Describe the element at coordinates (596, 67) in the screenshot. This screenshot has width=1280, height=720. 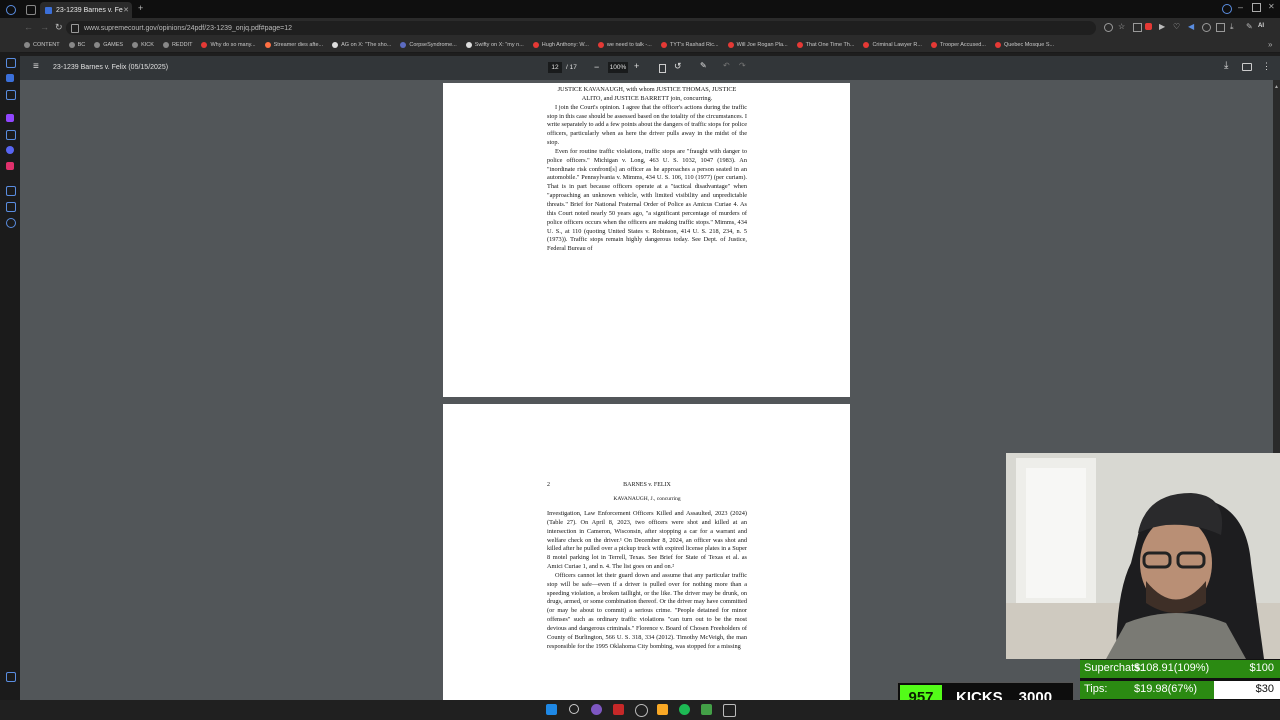
I see `zoom-out-icon: −` at that location.